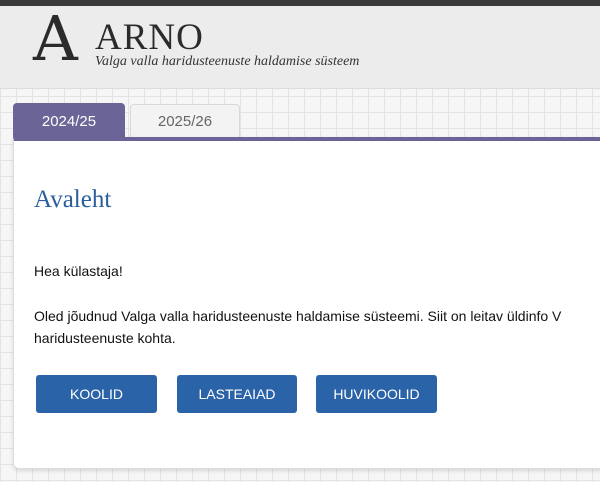 Image resolution: width=600 pixels, height=482 pixels. I want to click on schools-button: KOOLID, so click(96, 394).